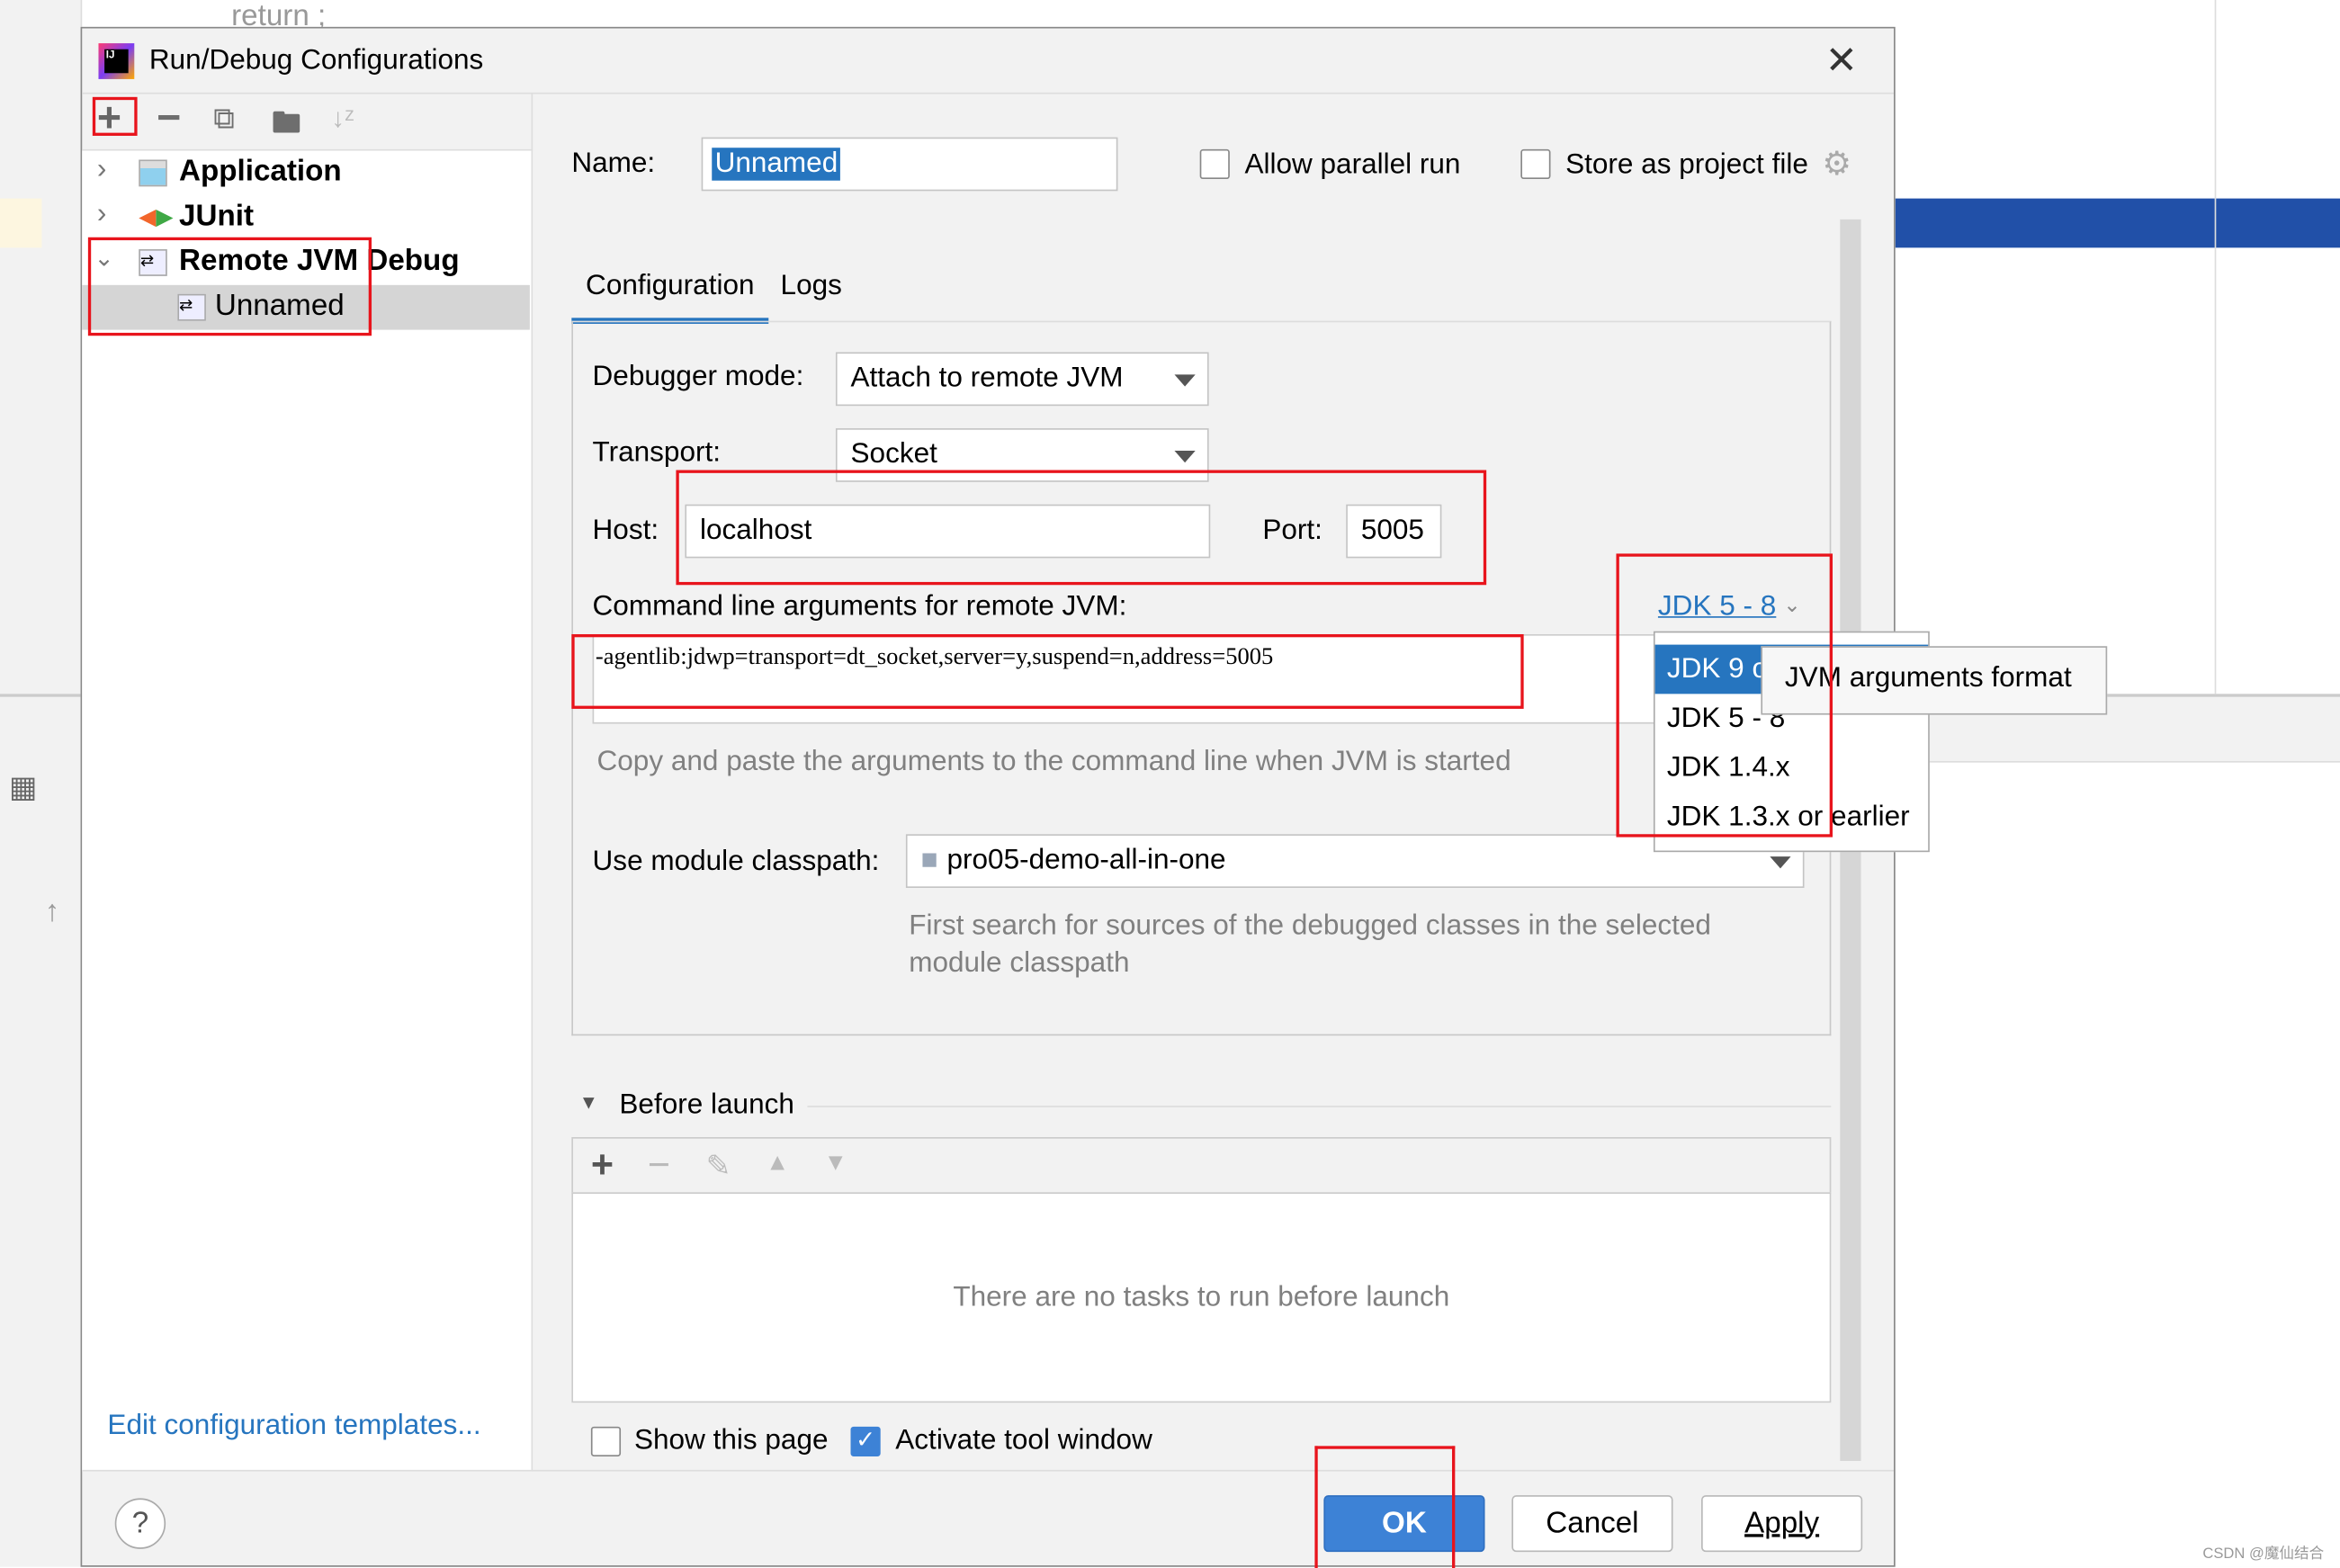 The height and width of the screenshot is (1568, 2340). Describe the element at coordinates (140, 1523) in the screenshot. I see `help-button: ?` at that location.